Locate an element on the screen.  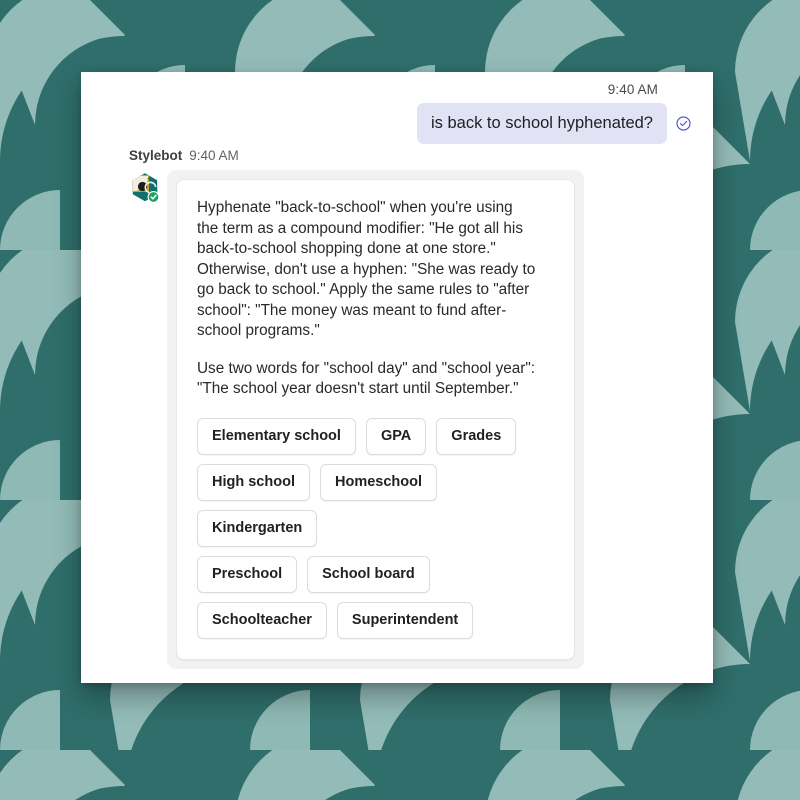
user-message-line: is back to school hyphenated? is located at coordinates (554, 123).